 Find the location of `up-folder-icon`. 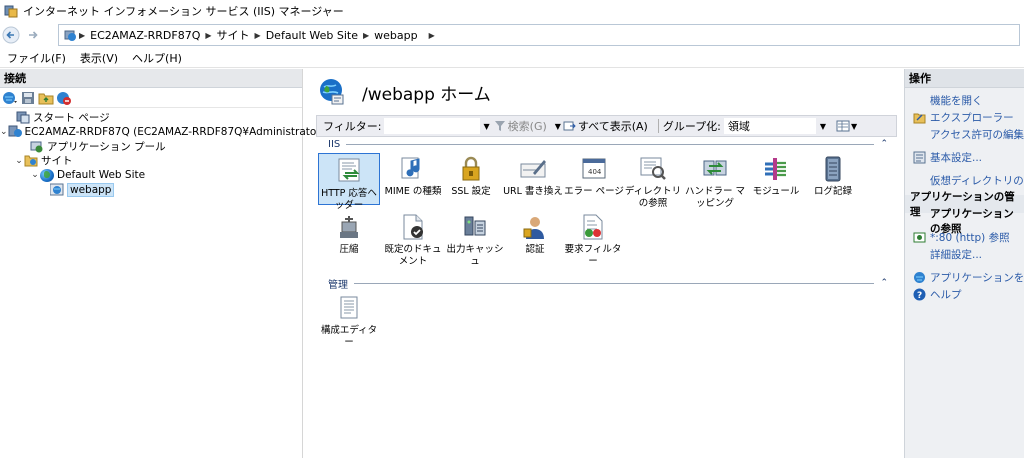

up-folder-icon is located at coordinates (46, 98).